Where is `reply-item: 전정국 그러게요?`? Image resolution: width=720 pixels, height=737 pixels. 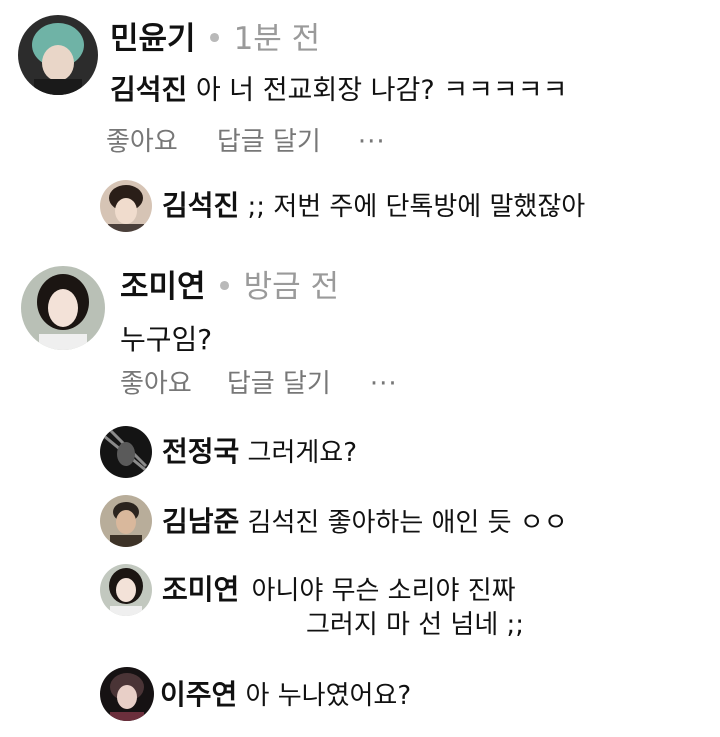 reply-item: 전정국 그러게요? is located at coordinates (260, 451).